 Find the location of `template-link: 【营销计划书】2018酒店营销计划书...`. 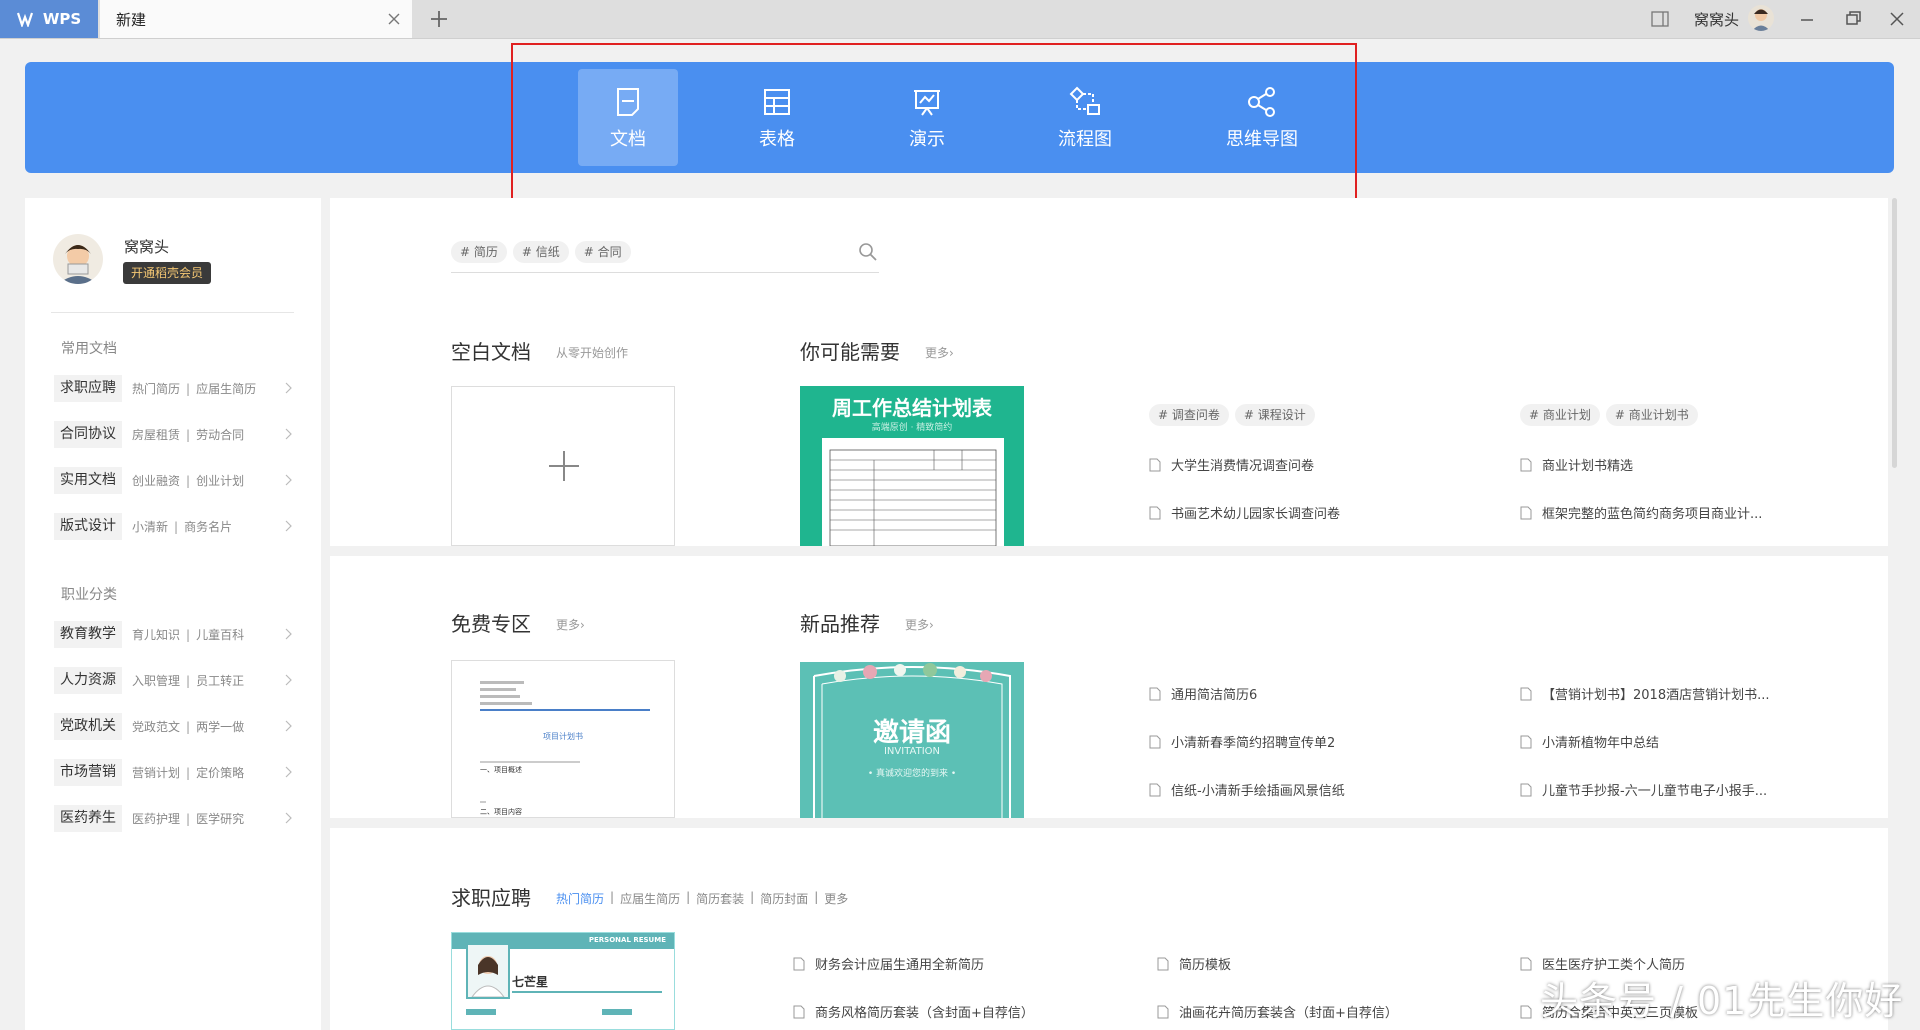

template-link: 【营销计划书】2018酒店营销计划书... is located at coordinates (1644, 693).